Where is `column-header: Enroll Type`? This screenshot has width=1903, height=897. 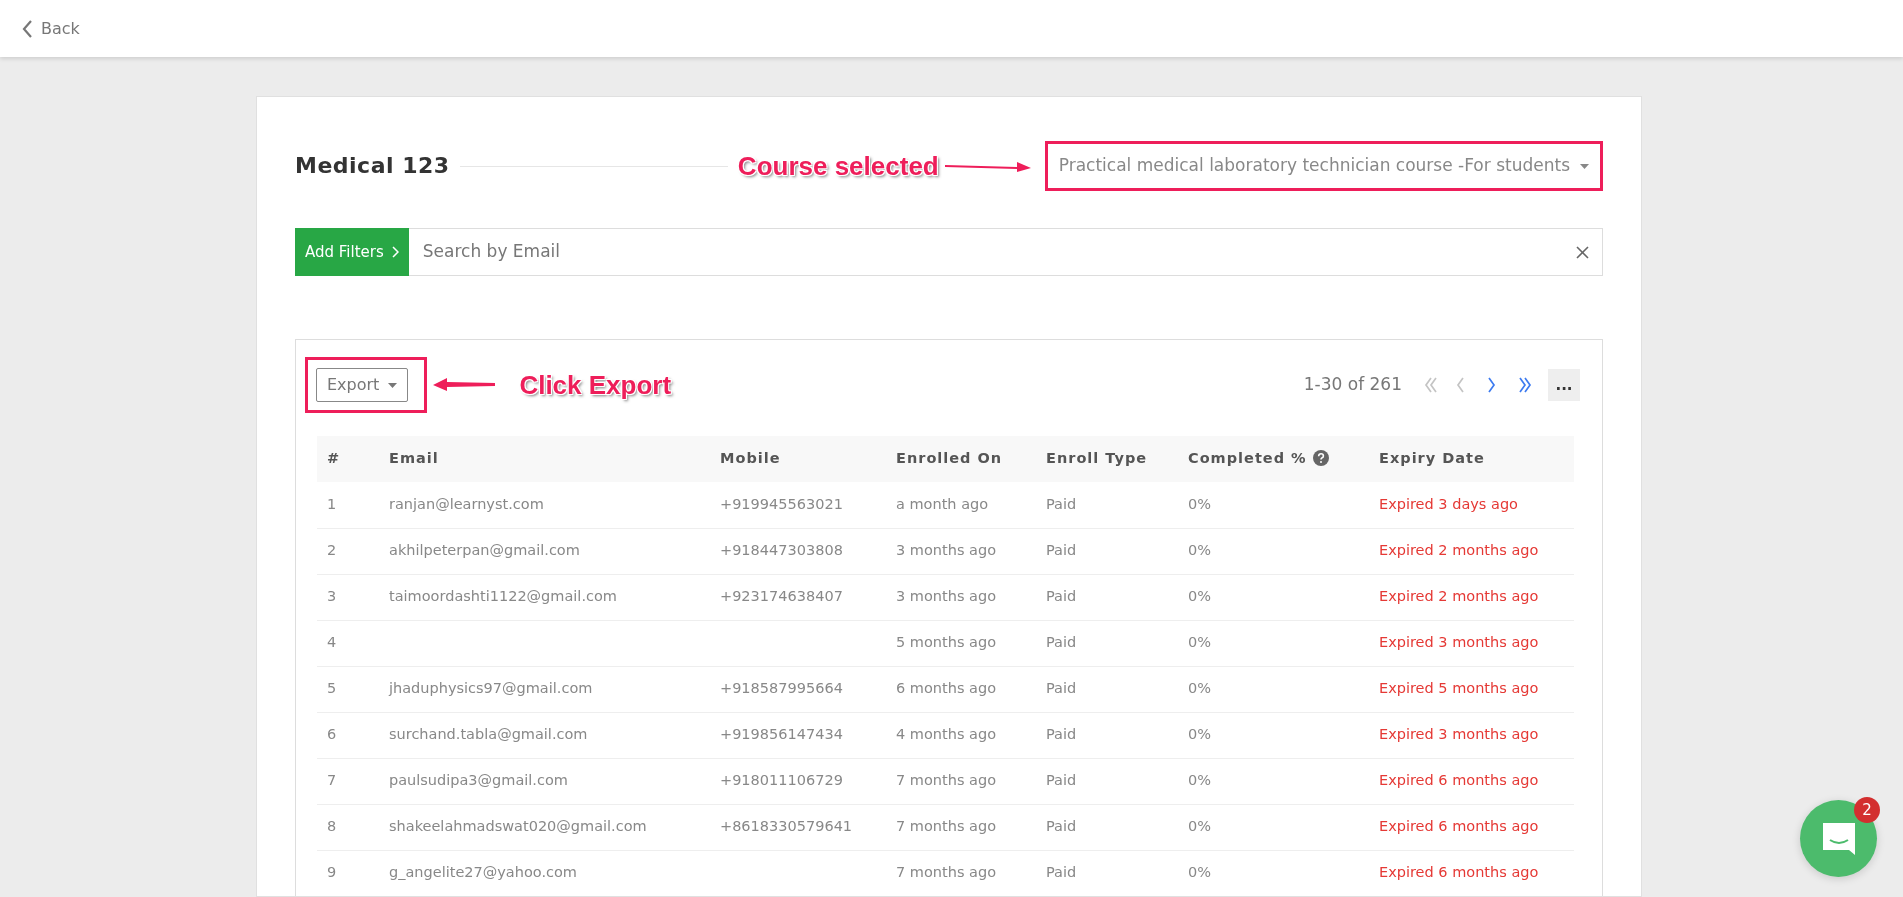 column-header: Enroll Type is located at coordinates (1107, 459).